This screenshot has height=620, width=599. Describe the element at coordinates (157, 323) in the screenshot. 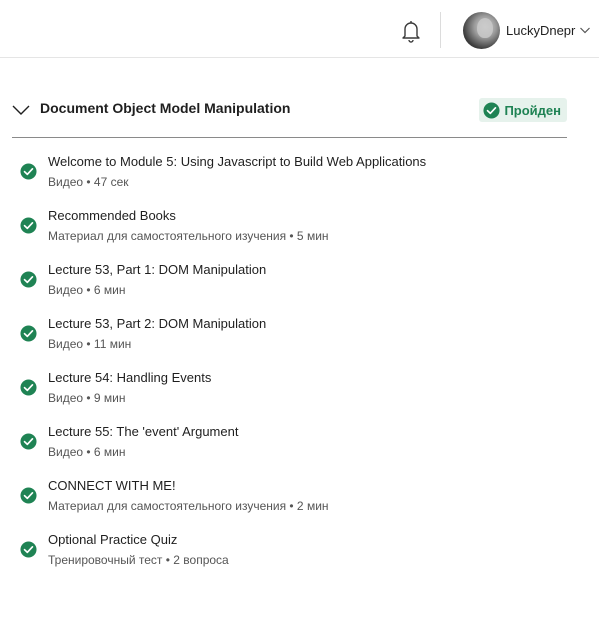

I see `item-title: Lecture 53, Part 2: DOM Manipulation` at that location.